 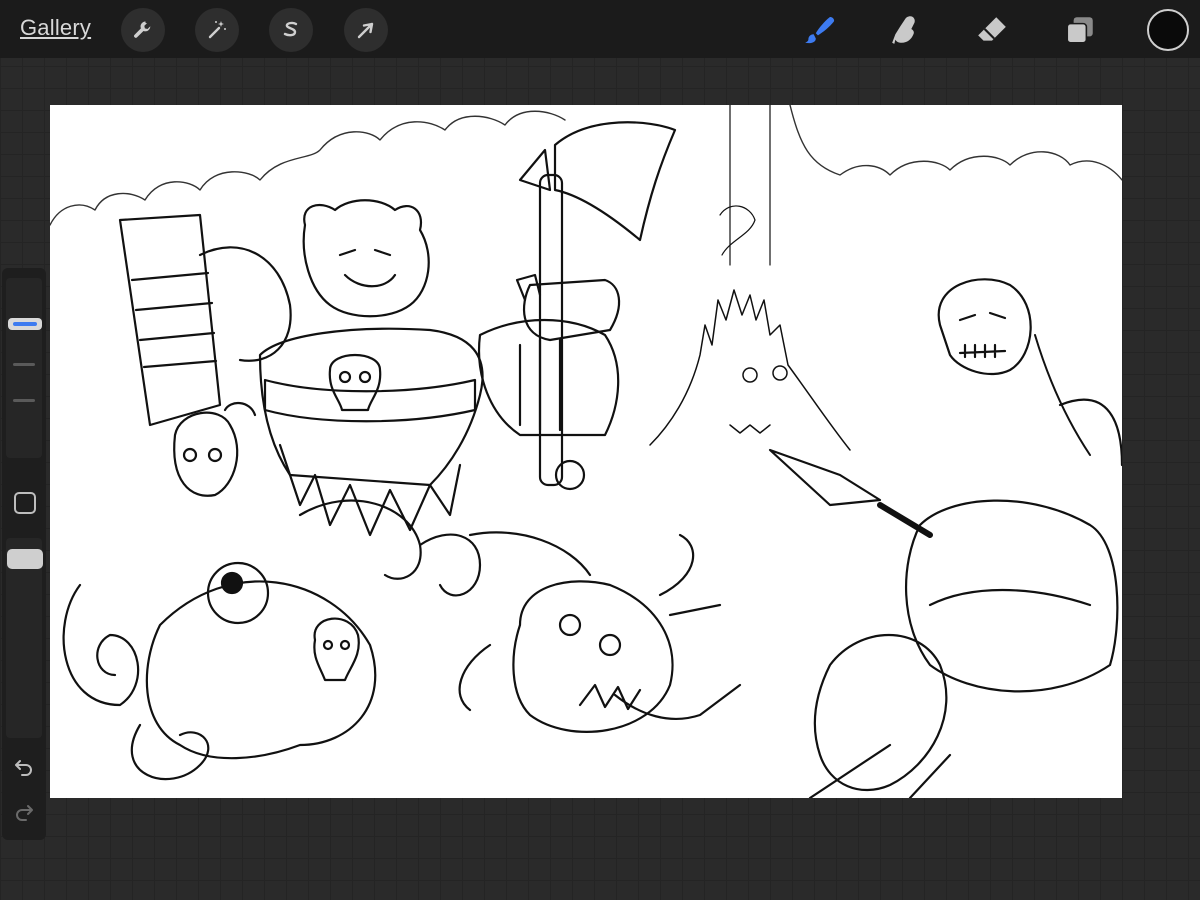 I want to click on top-toolbar: Gallery, so click(x=600, y=29).